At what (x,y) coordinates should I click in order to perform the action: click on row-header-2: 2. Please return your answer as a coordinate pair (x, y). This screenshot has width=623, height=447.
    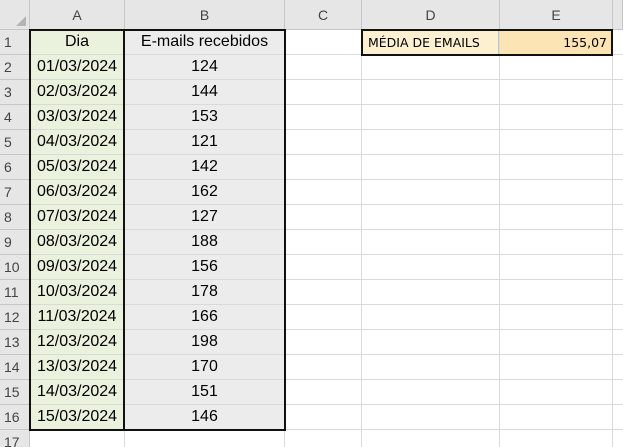
    Looking at the image, I should click on (15, 67).